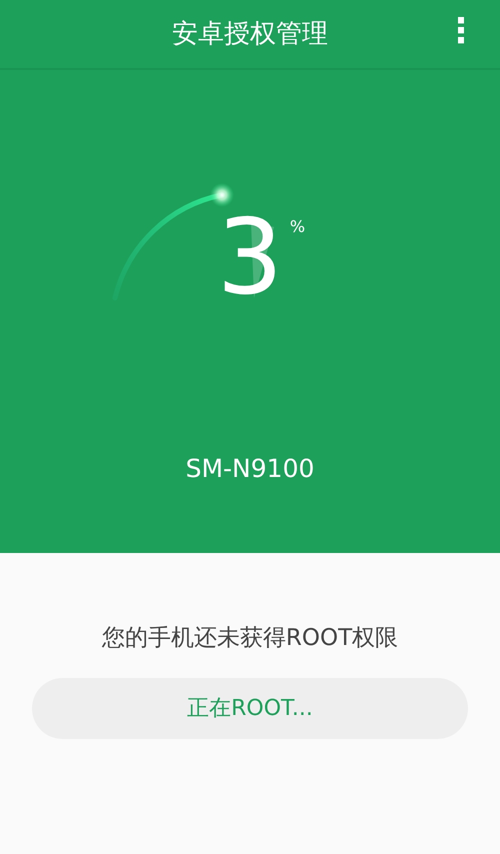 The width and height of the screenshot is (500, 854). Describe the element at coordinates (298, 227) in the screenshot. I see `percent-sign: %` at that location.